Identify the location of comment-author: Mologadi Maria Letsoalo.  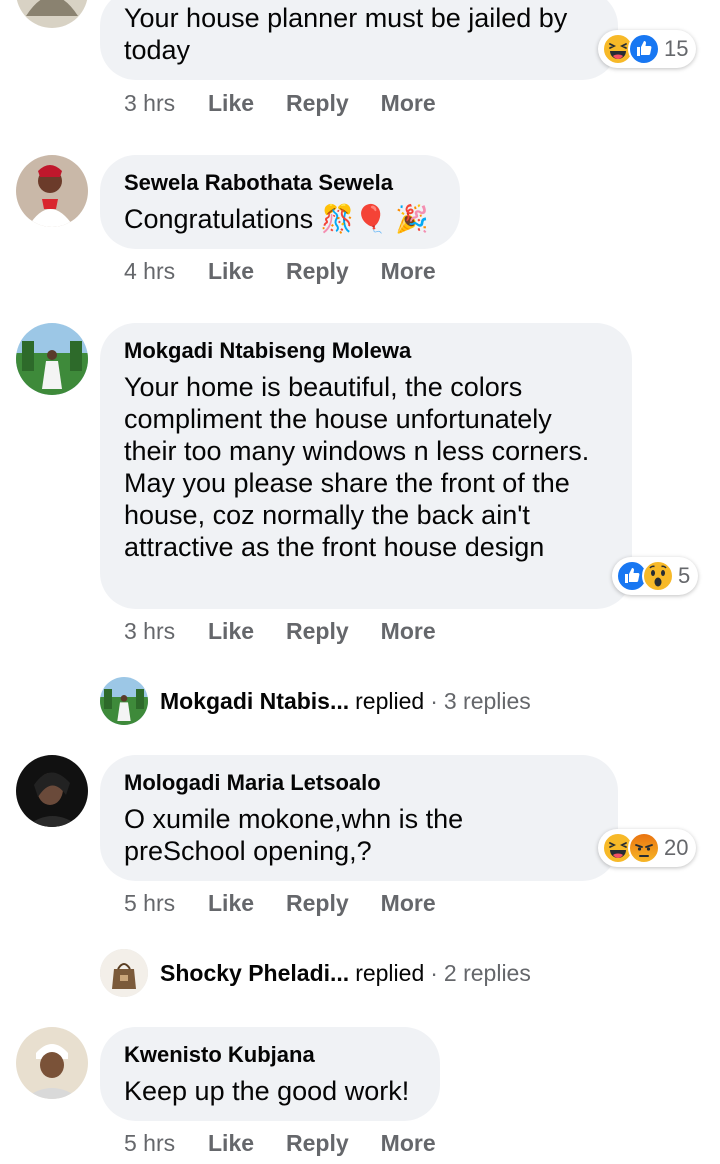
(359, 783).